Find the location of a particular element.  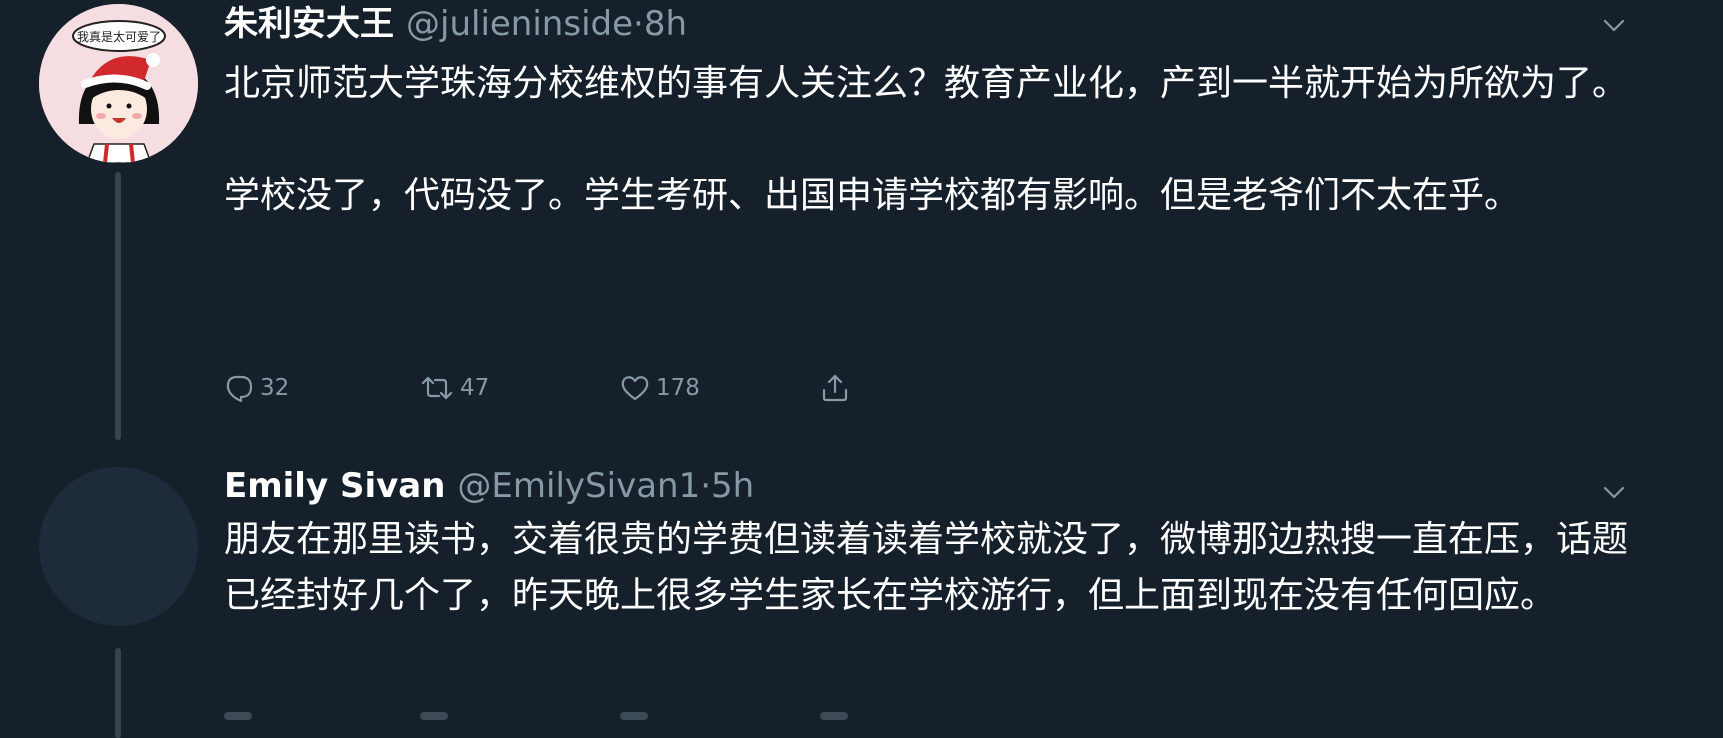

like-button: 178 is located at coordinates (660, 388).